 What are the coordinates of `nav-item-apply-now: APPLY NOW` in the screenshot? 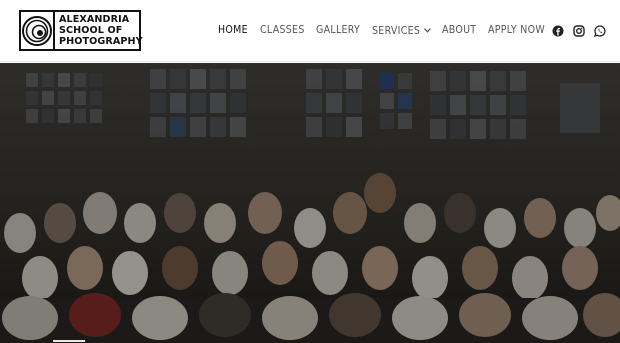 It's located at (516, 30).